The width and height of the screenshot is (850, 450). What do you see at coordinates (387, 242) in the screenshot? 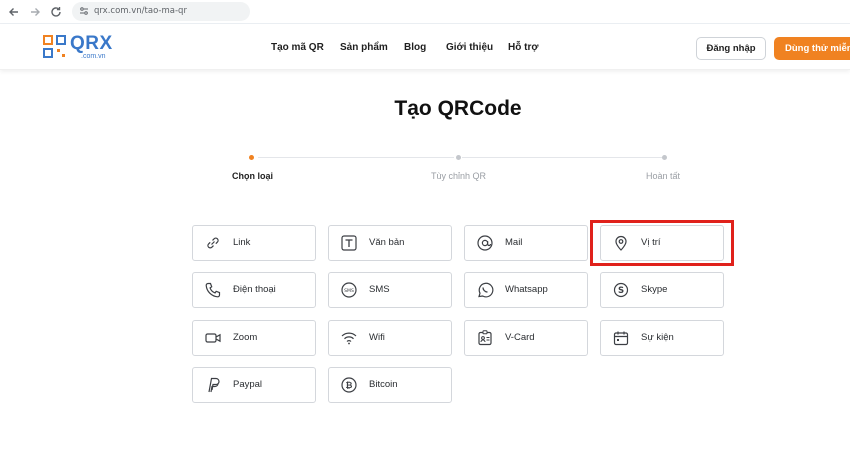
I see `type-label: Văn bản` at bounding box center [387, 242].